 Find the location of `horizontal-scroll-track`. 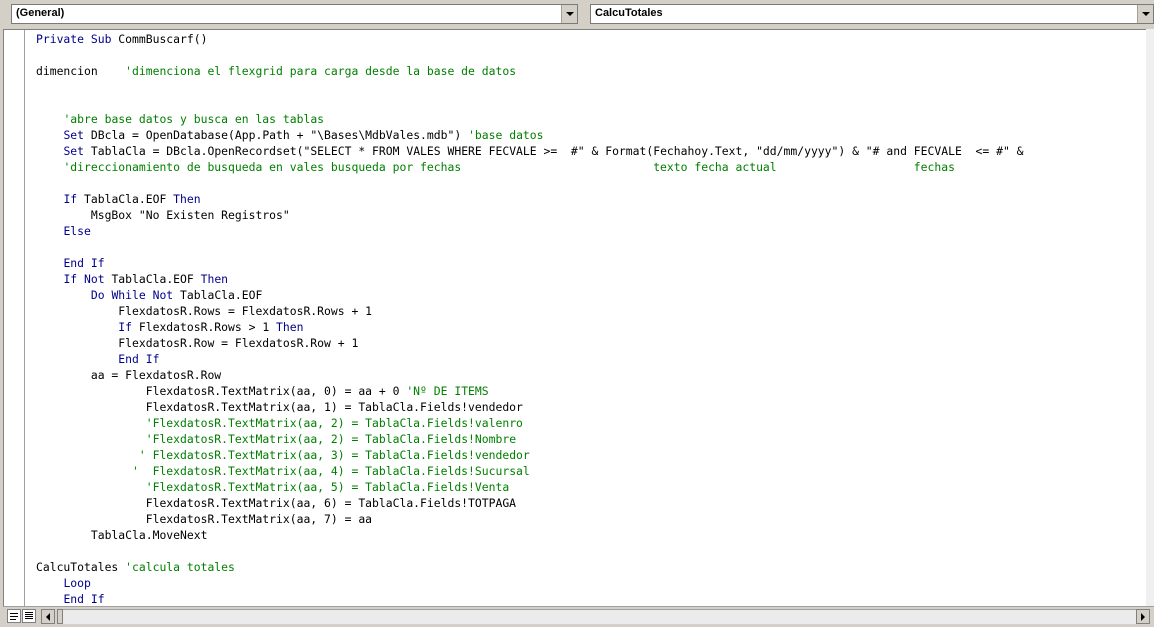

horizontal-scroll-track is located at coordinates (599, 616).